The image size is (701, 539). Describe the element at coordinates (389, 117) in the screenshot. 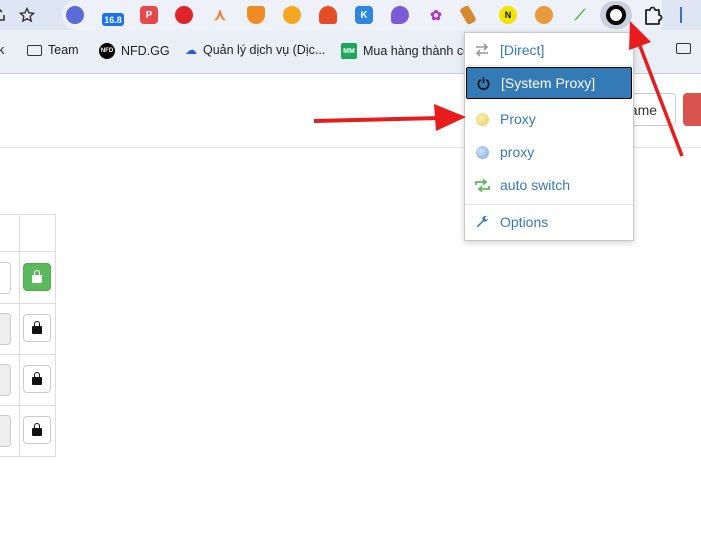

I see `red-arrow-pointing-proxy` at that location.